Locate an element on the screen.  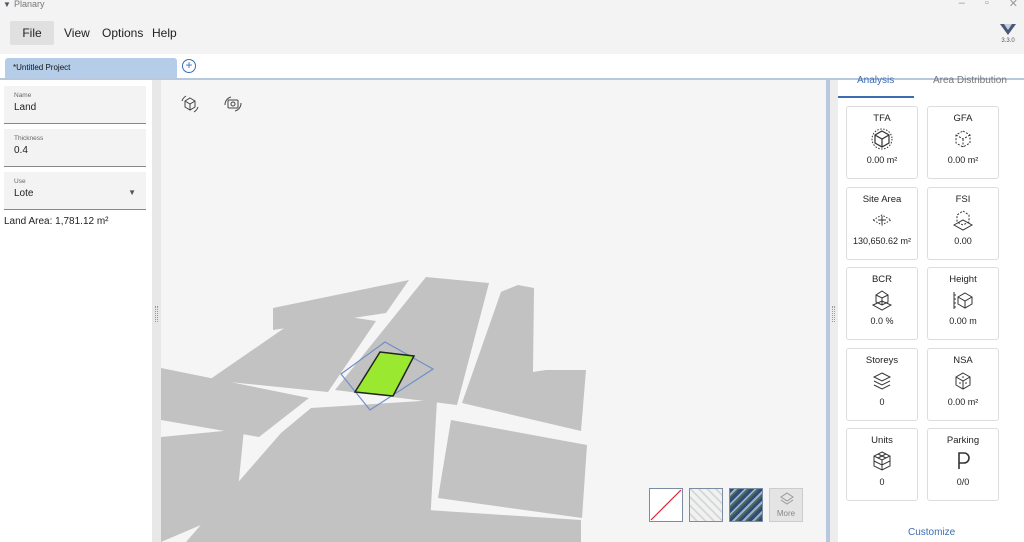
thickness-value: 0.4 is located at coordinates (21, 150).